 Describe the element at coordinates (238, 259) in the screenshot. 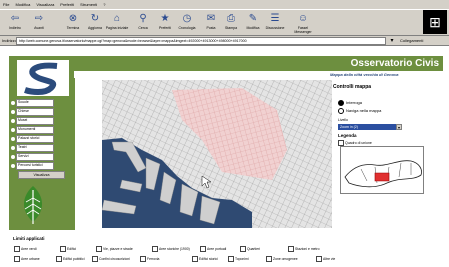

I see `layer-checkbox: Toponimi` at that location.